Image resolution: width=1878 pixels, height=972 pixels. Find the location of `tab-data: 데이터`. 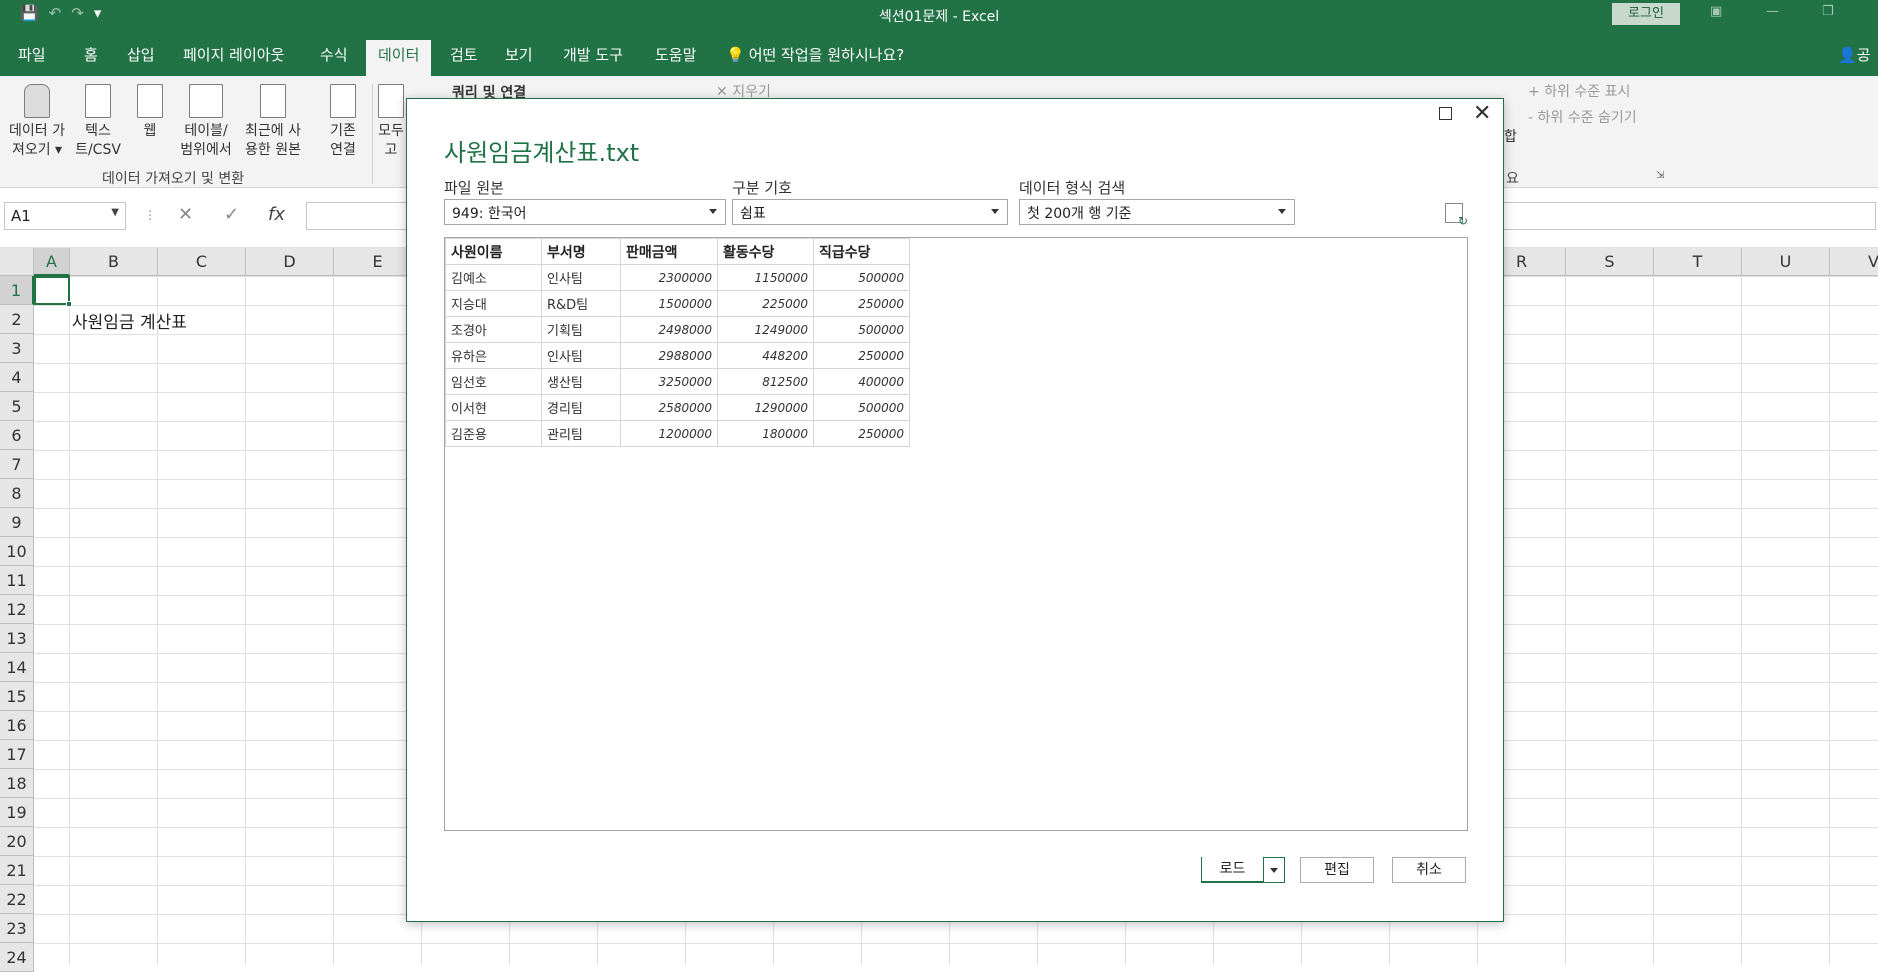

tab-data: 데이터 is located at coordinates (399, 58).